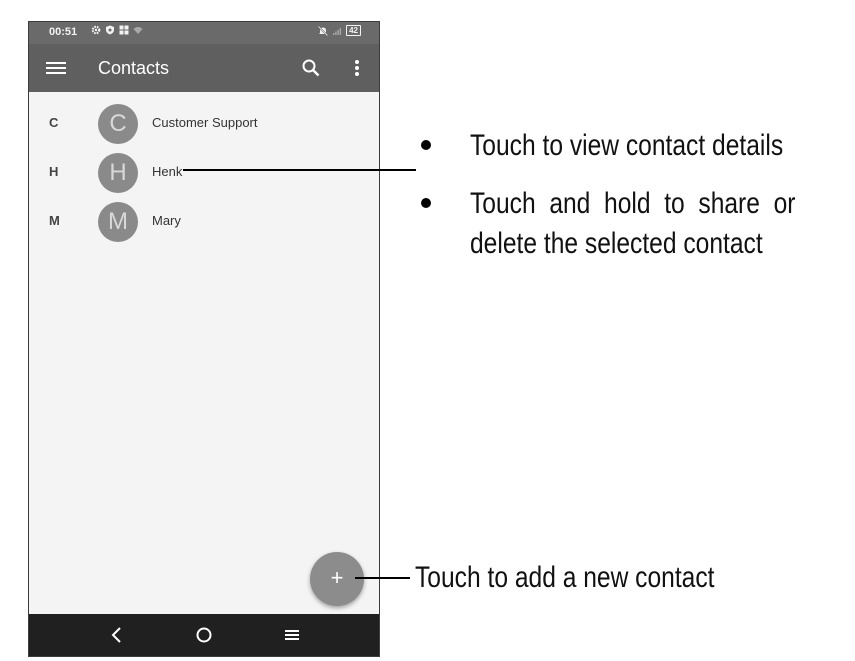 The height and width of the screenshot is (661, 855). I want to click on settings-icon, so click(96, 30).